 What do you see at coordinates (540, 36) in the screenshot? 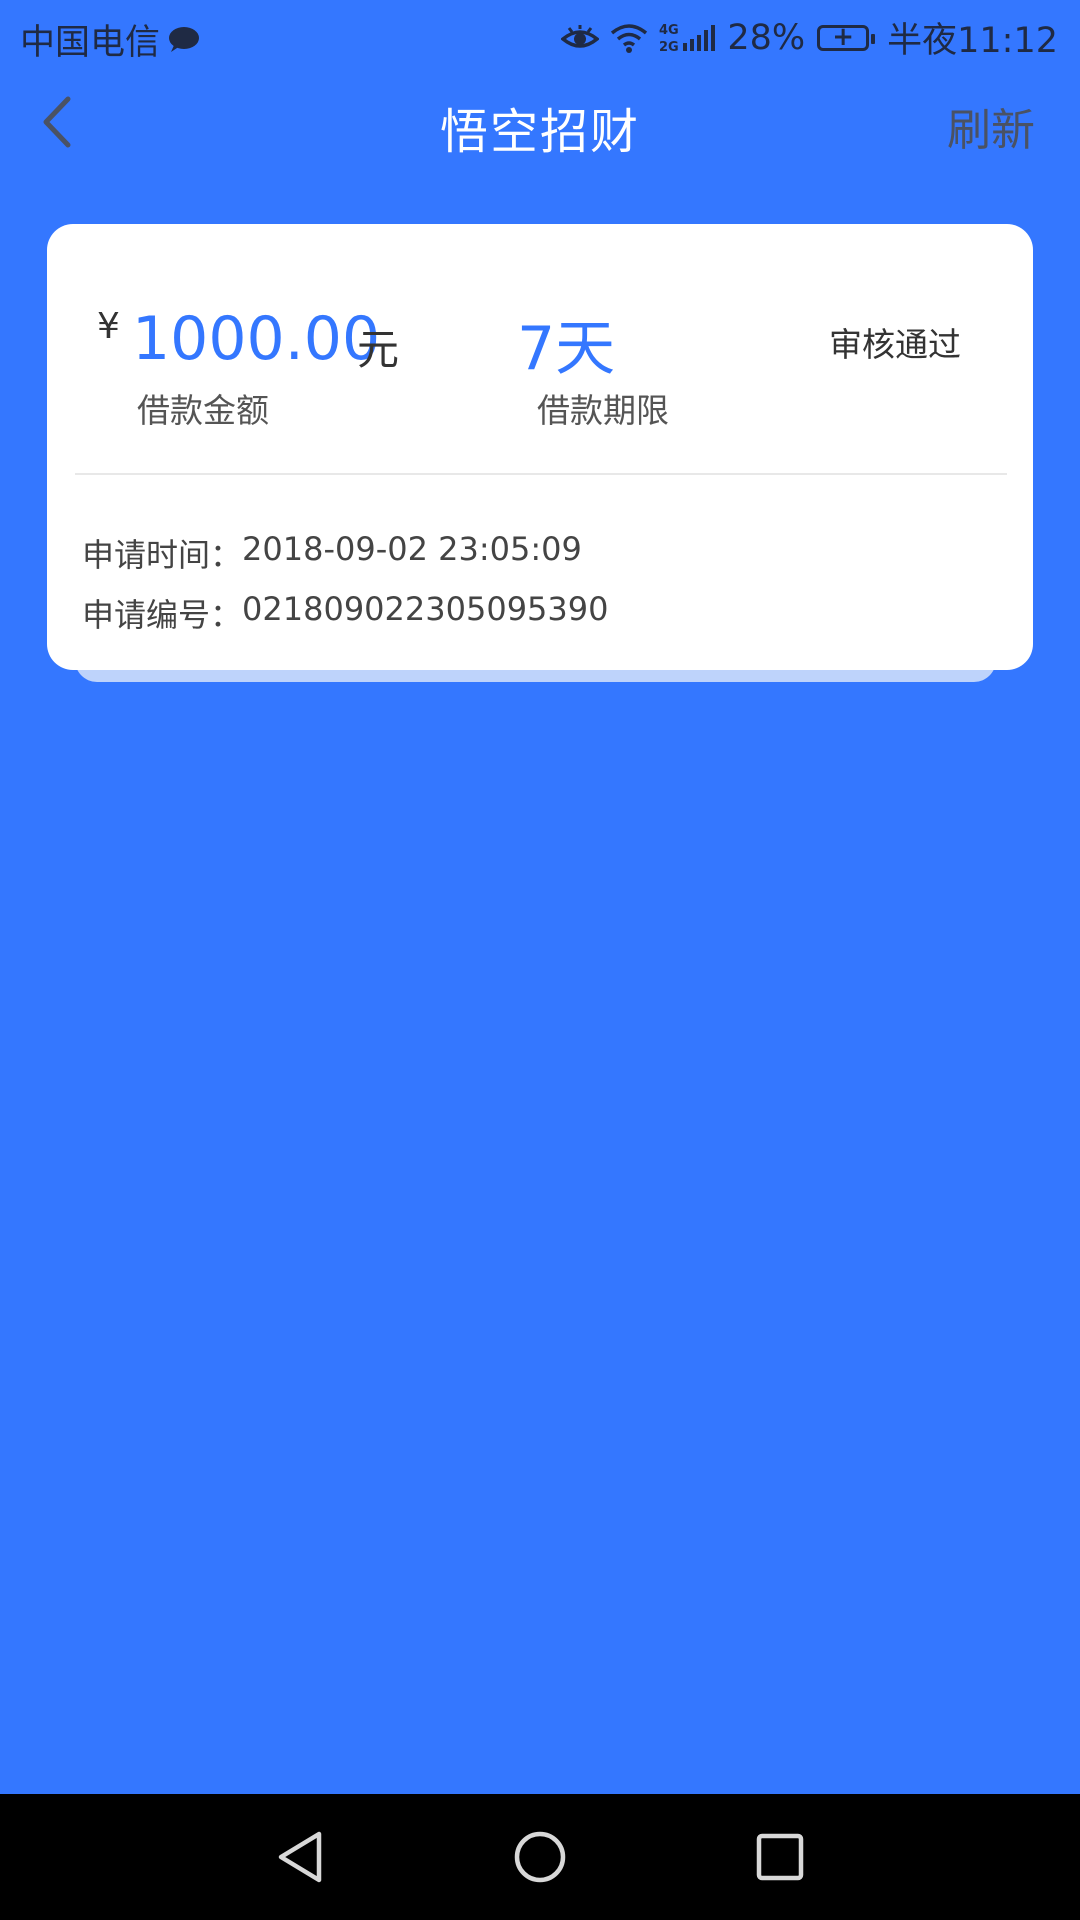
I see `status-bar: 中国电信 4G 2G 28% + 半夜11:12` at bounding box center [540, 36].